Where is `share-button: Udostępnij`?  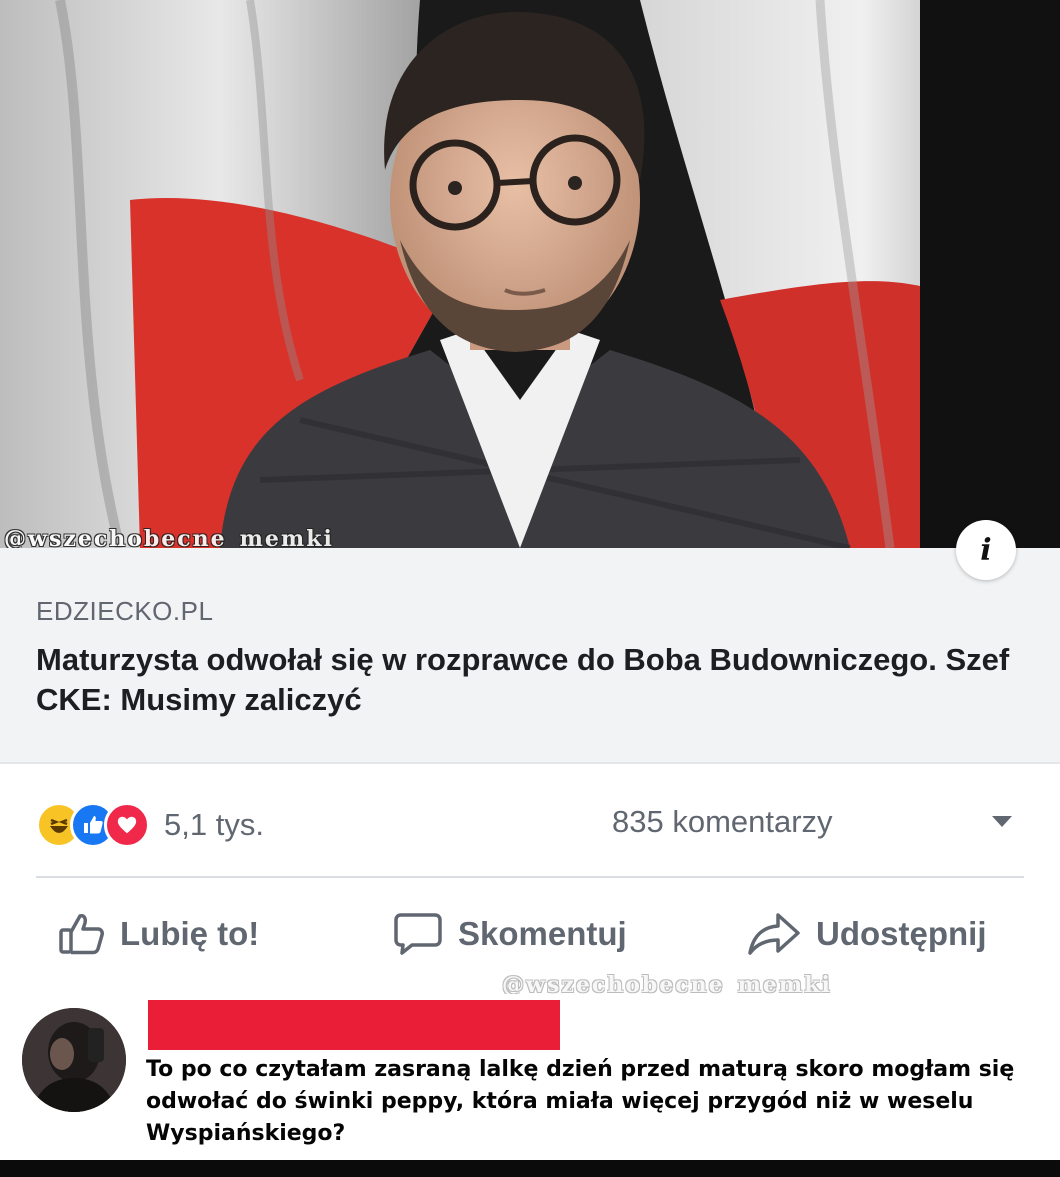
share-button: Udostępnij is located at coordinates (866, 934).